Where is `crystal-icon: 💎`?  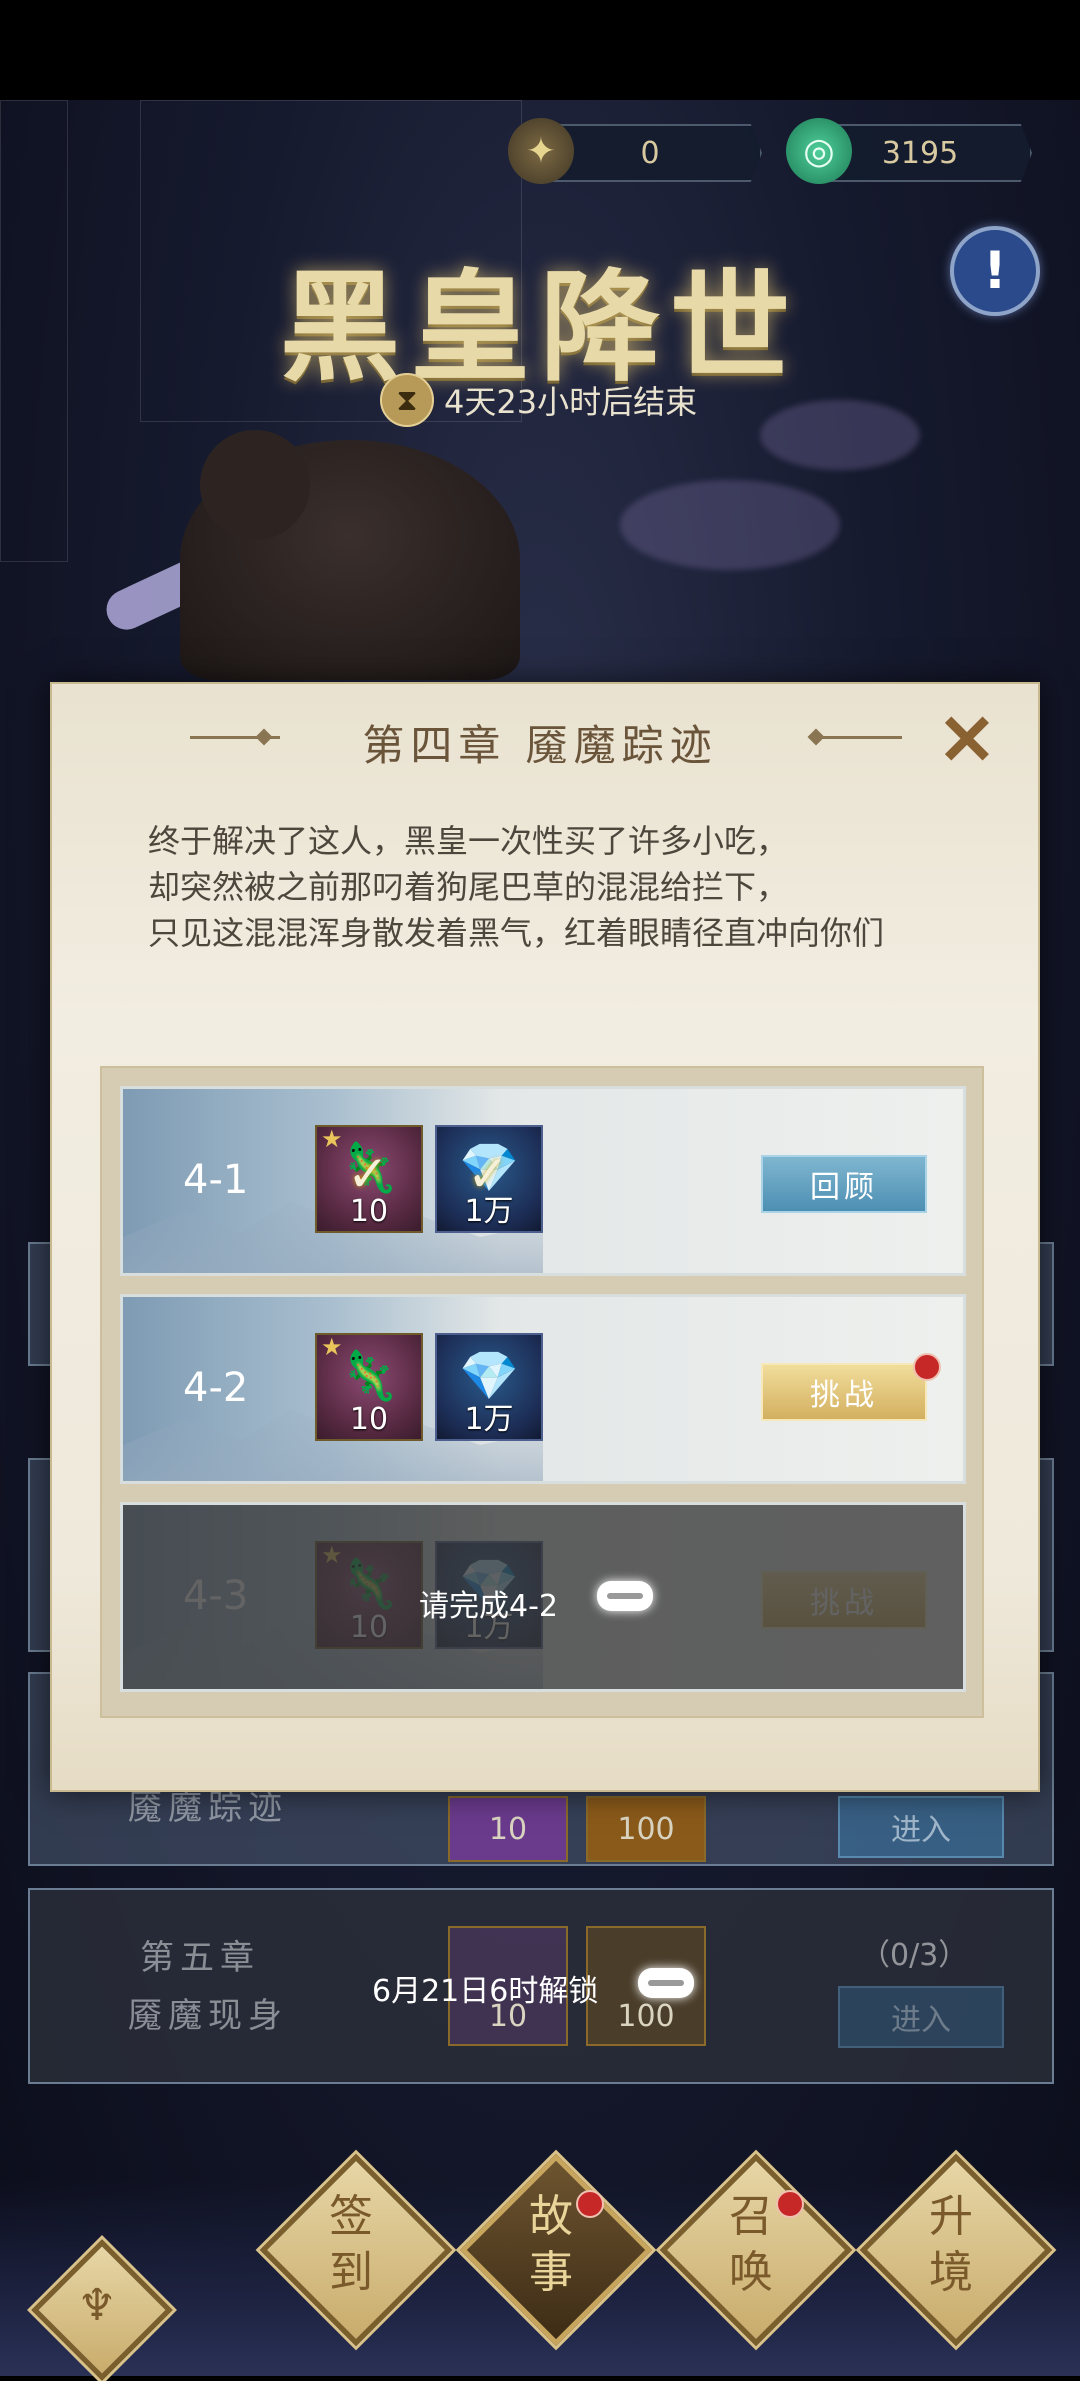
crystal-icon: 💎 is located at coordinates (489, 1376).